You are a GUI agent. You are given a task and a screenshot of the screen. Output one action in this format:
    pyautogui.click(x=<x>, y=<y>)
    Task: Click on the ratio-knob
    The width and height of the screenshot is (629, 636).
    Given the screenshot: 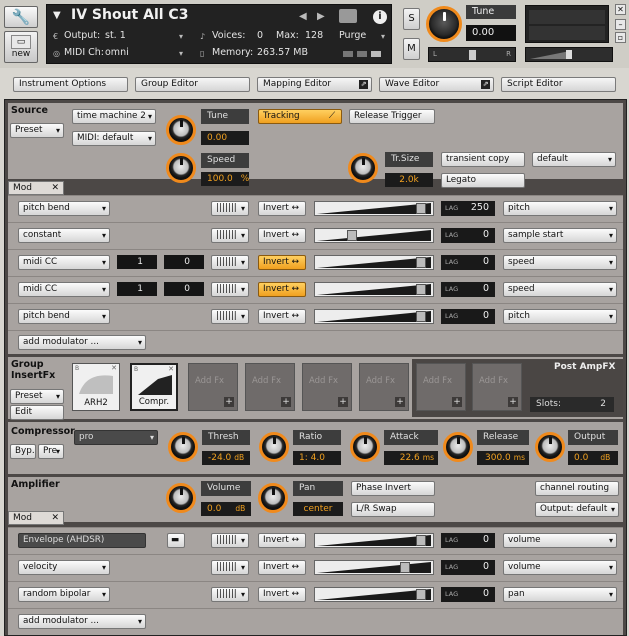 What is the action you would take?
    pyautogui.click(x=274, y=447)
    